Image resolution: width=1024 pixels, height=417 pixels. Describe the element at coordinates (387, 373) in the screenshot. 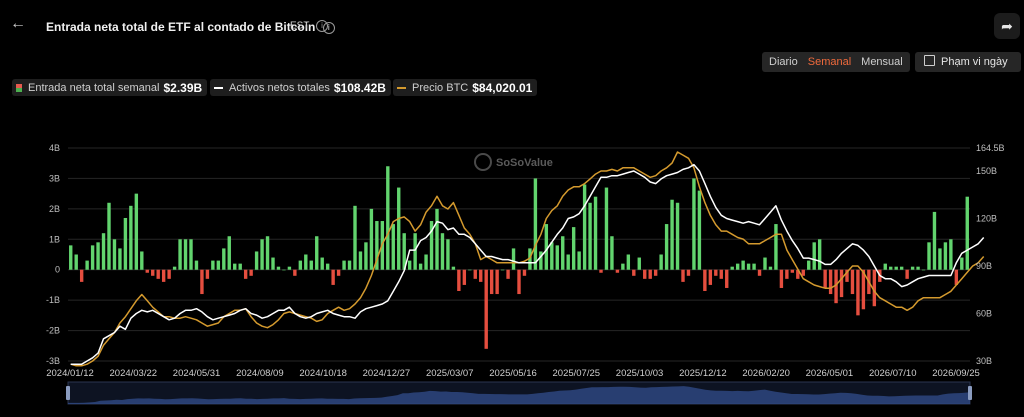

I see `x-tick-label: 2024/12/27` at that location.